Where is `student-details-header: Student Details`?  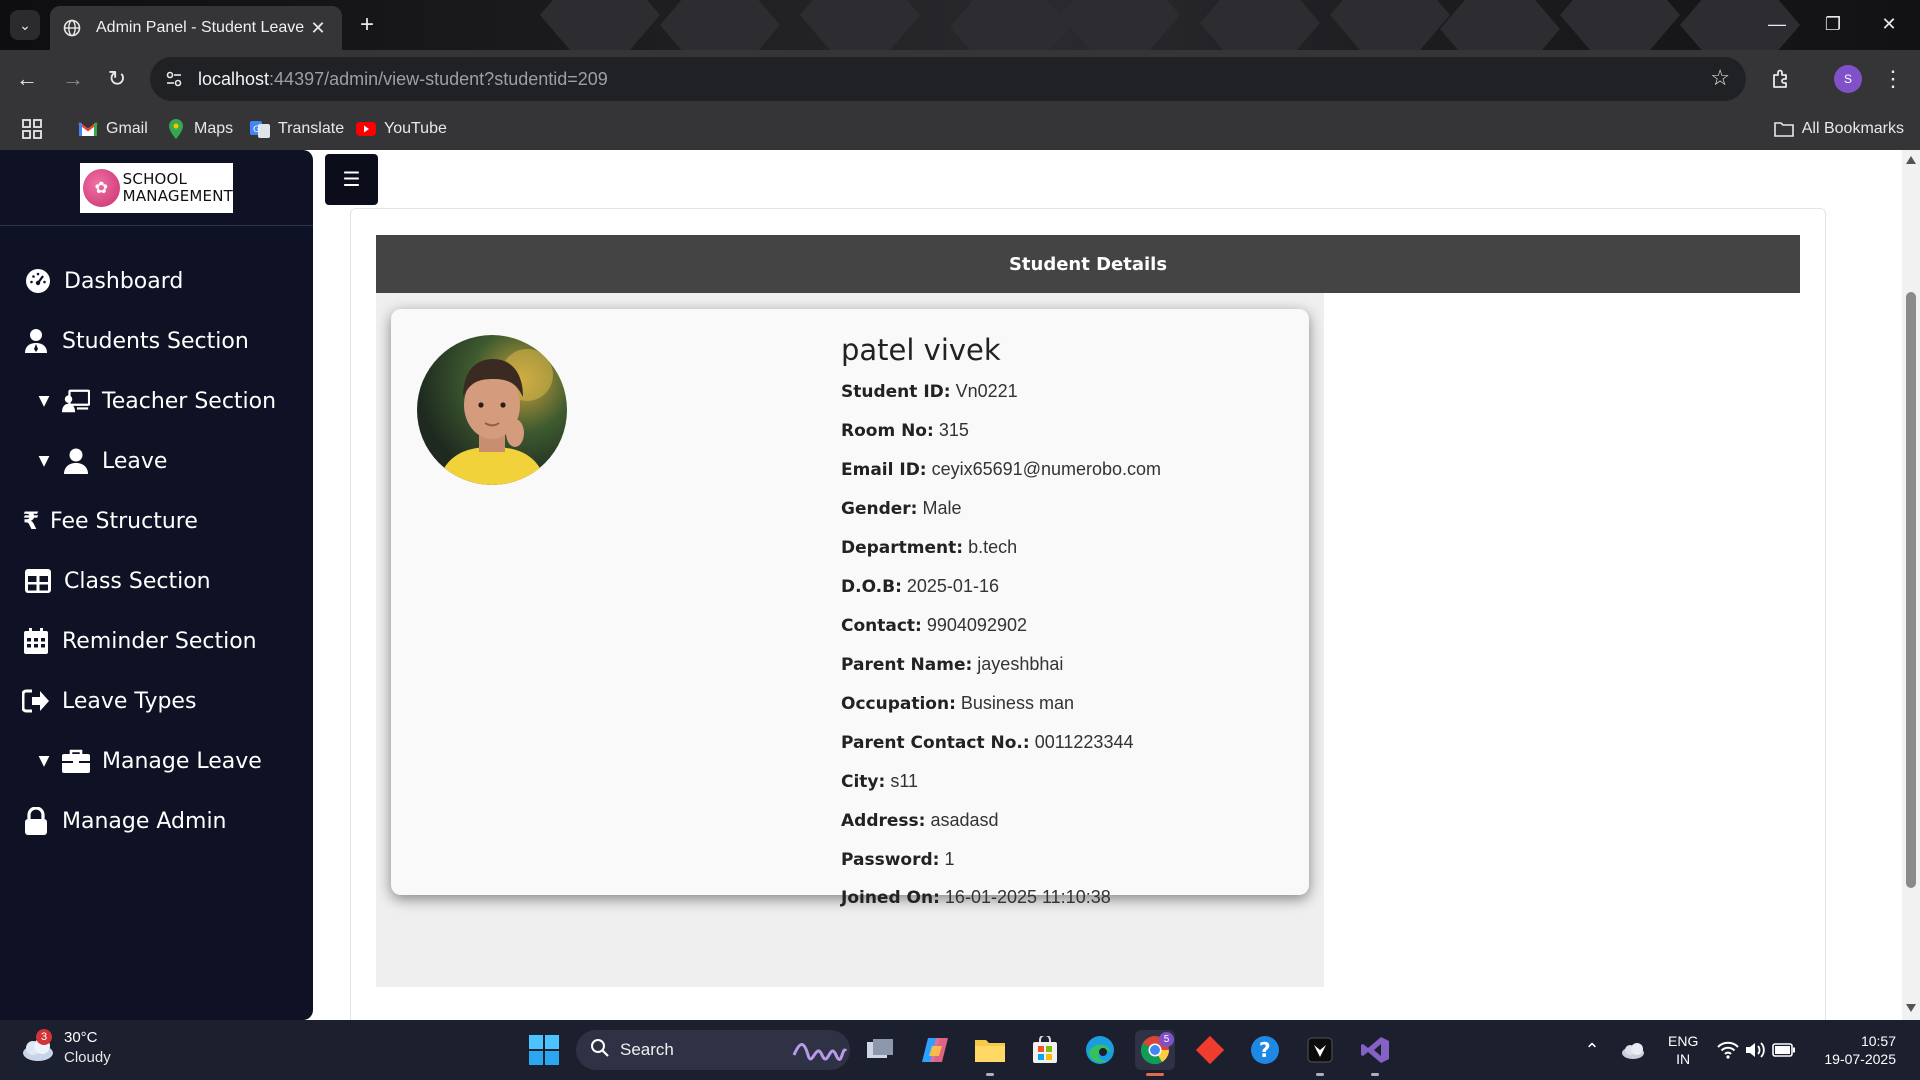
student-details-header: Student Details is located at coordinates (1088, 264).